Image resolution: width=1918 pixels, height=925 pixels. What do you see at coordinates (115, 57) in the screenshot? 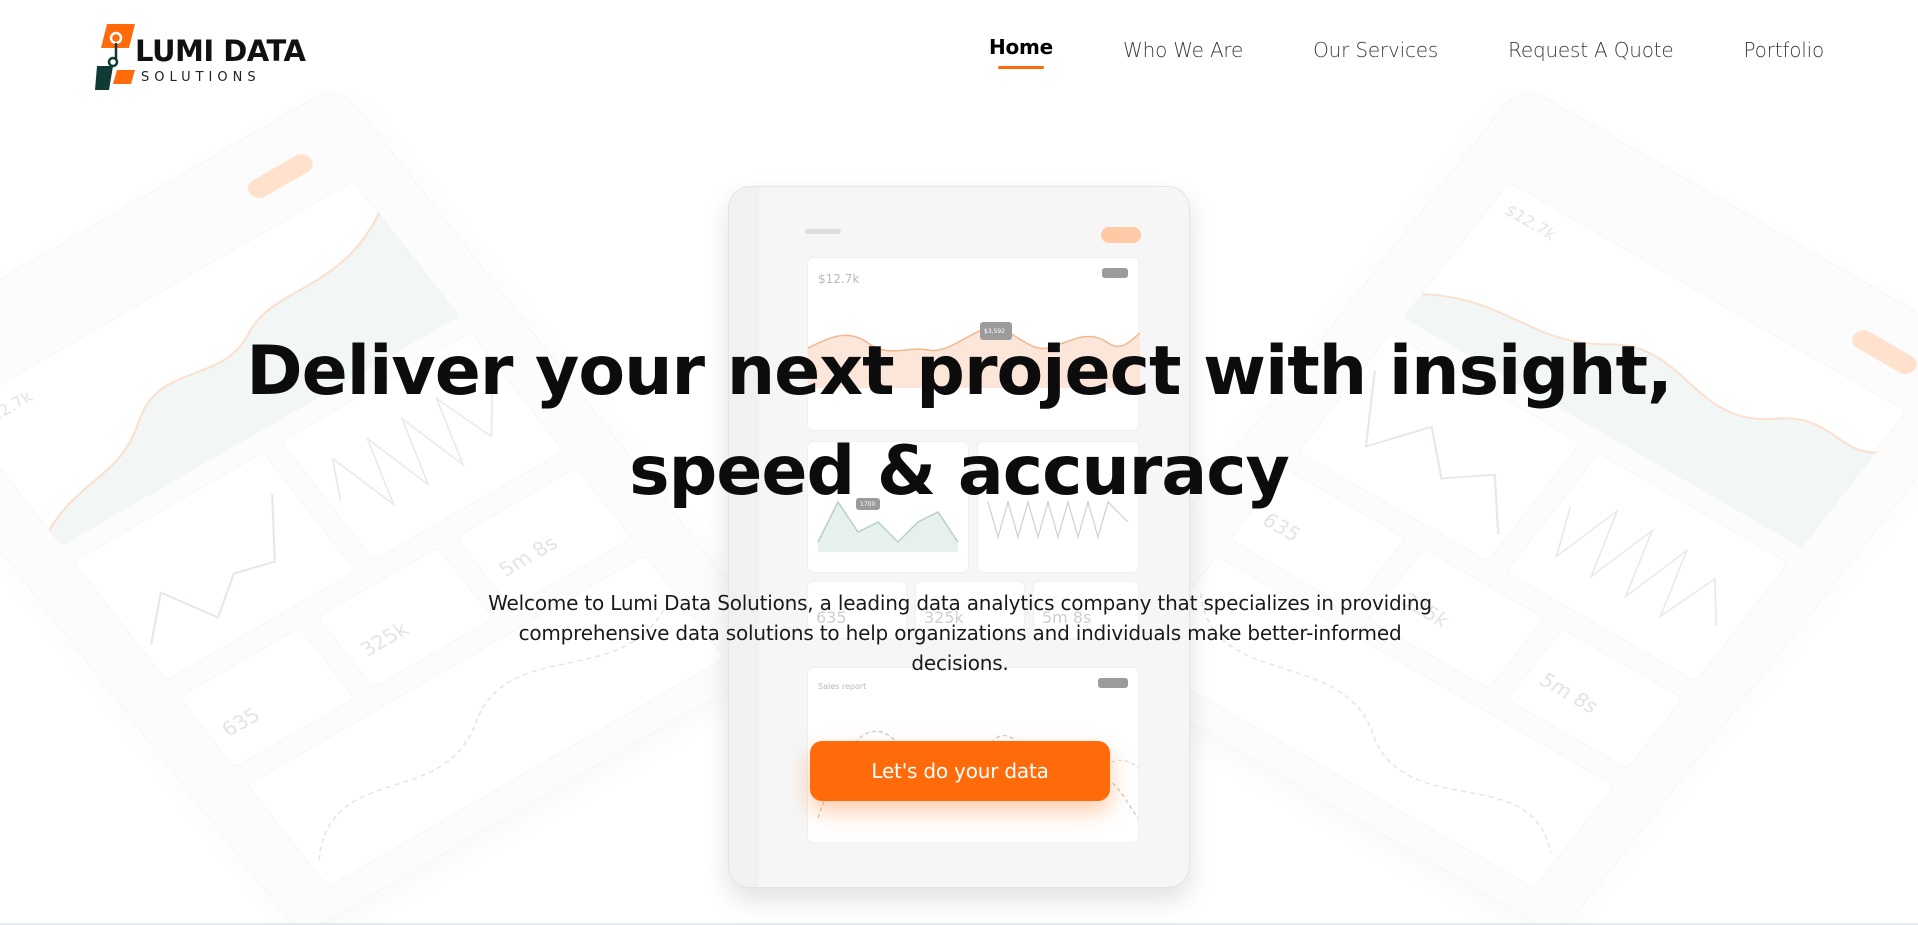
I see `logo-mark-icon` at bounding box center [115, 57].